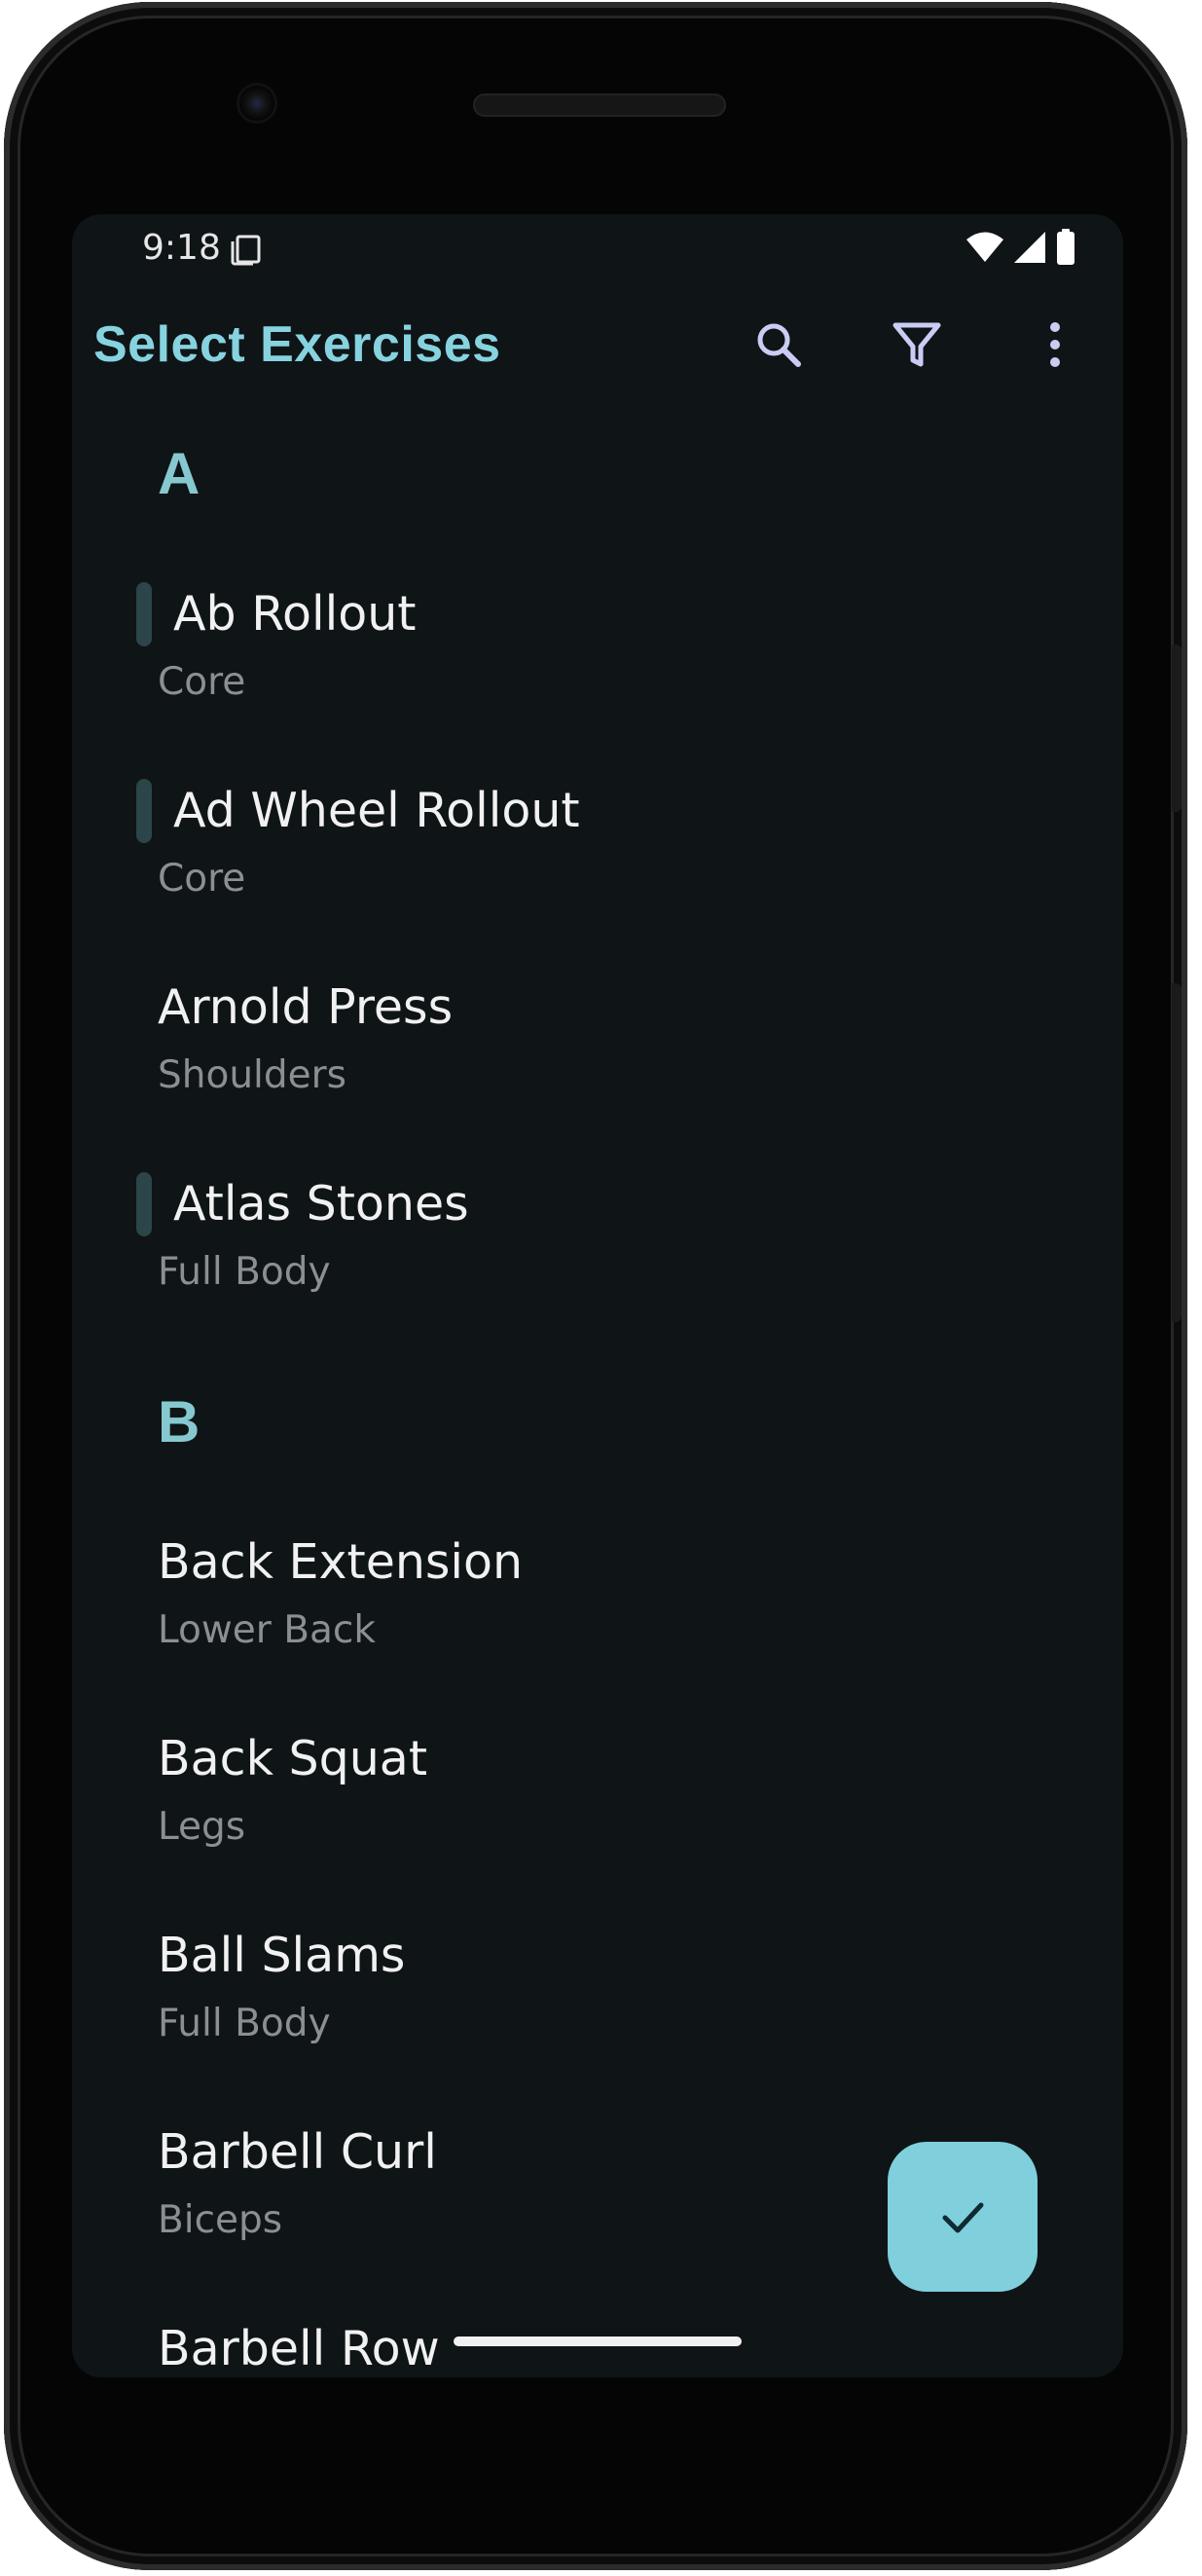  I want to click on exercise-category: Shoulders, so click(252, 1075).